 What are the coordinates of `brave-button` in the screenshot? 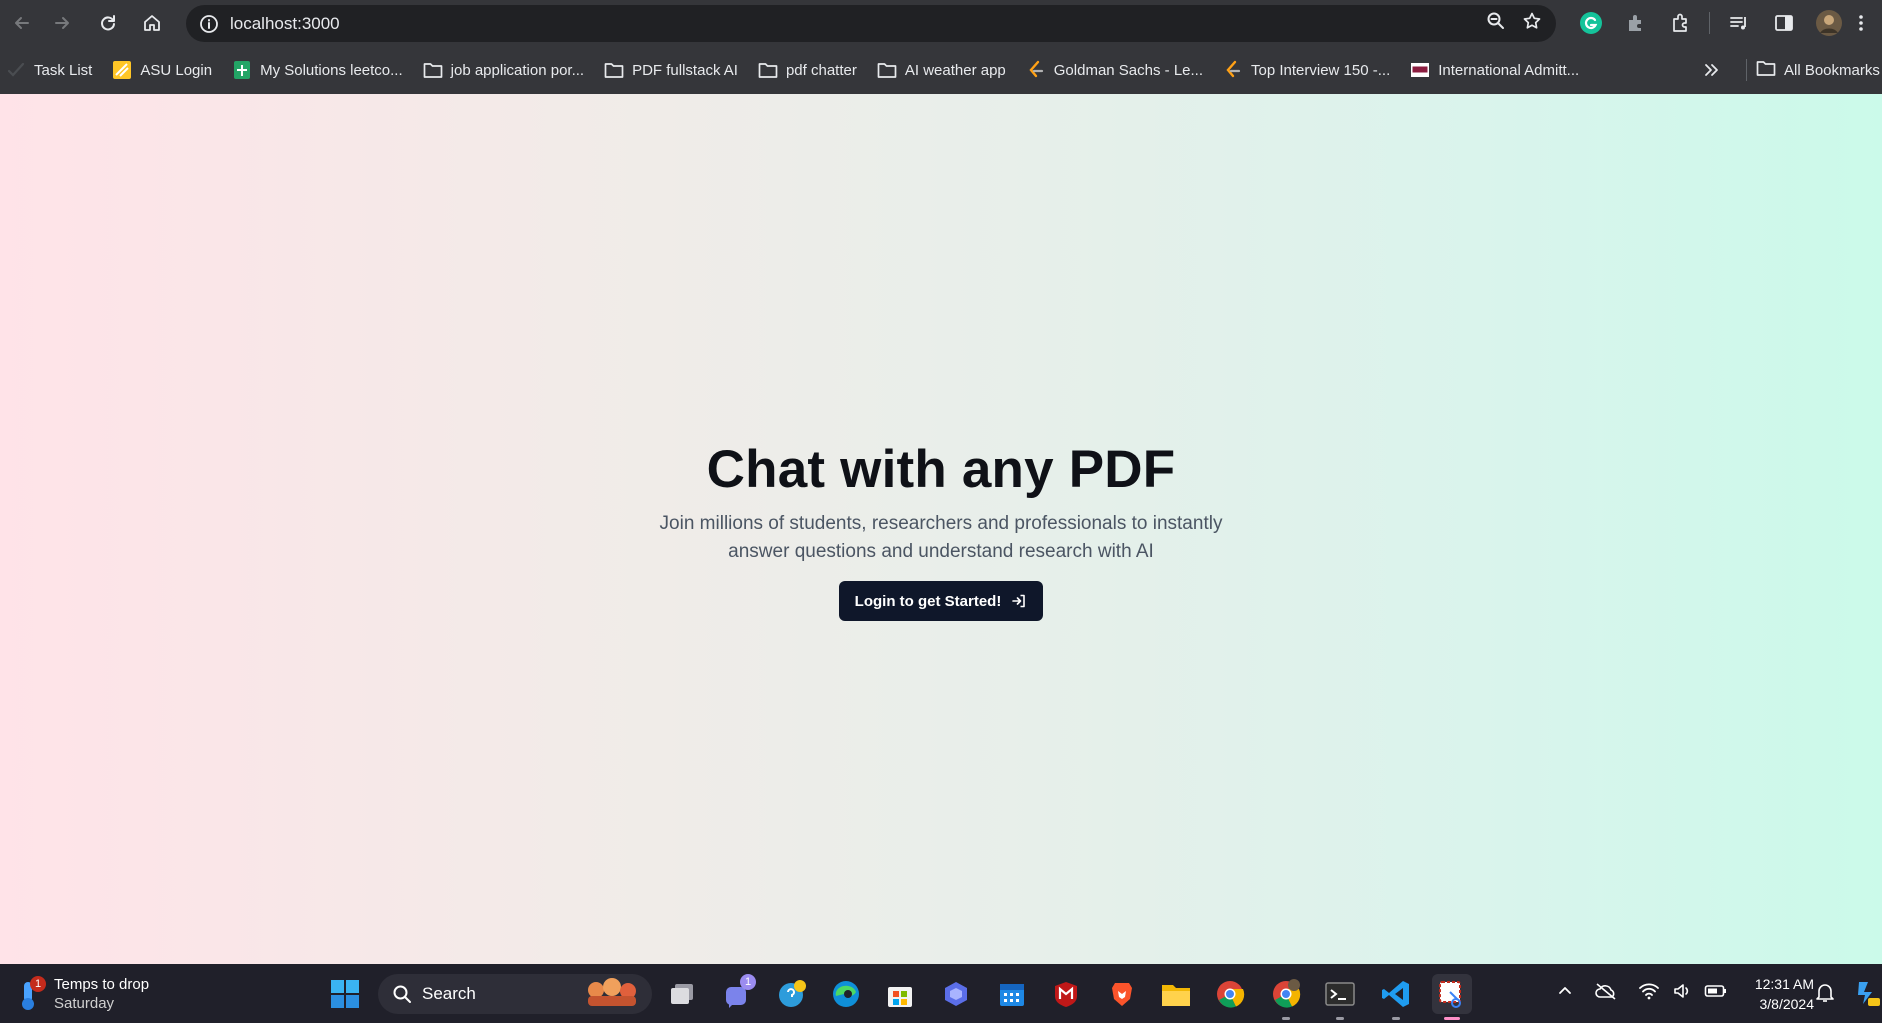 It's located at (1122, 994).